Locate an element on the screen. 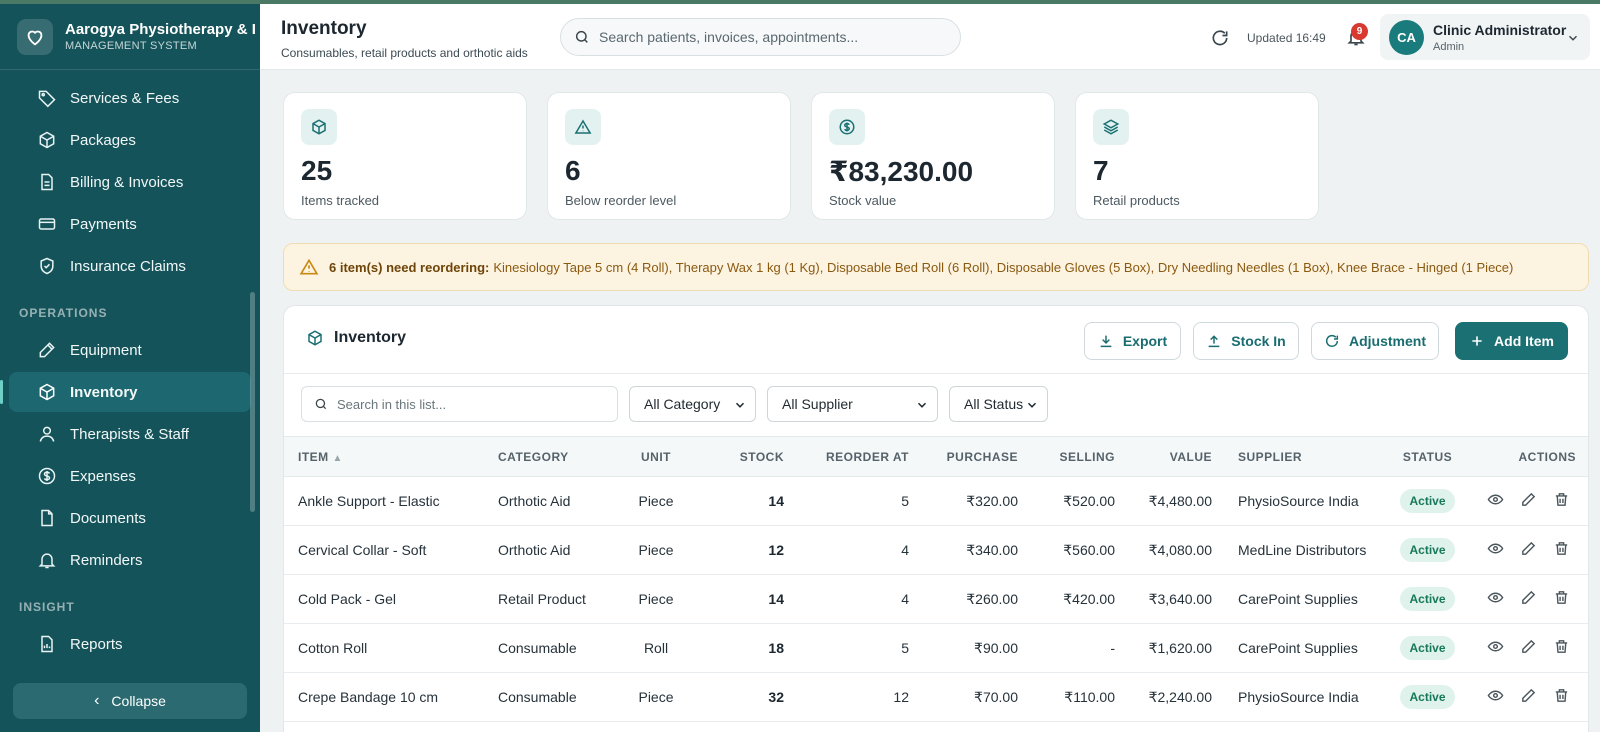 This screenshot has height=732, width=1600. cell-value: ₹3,640.00 is located at coordinates (1180, 598).